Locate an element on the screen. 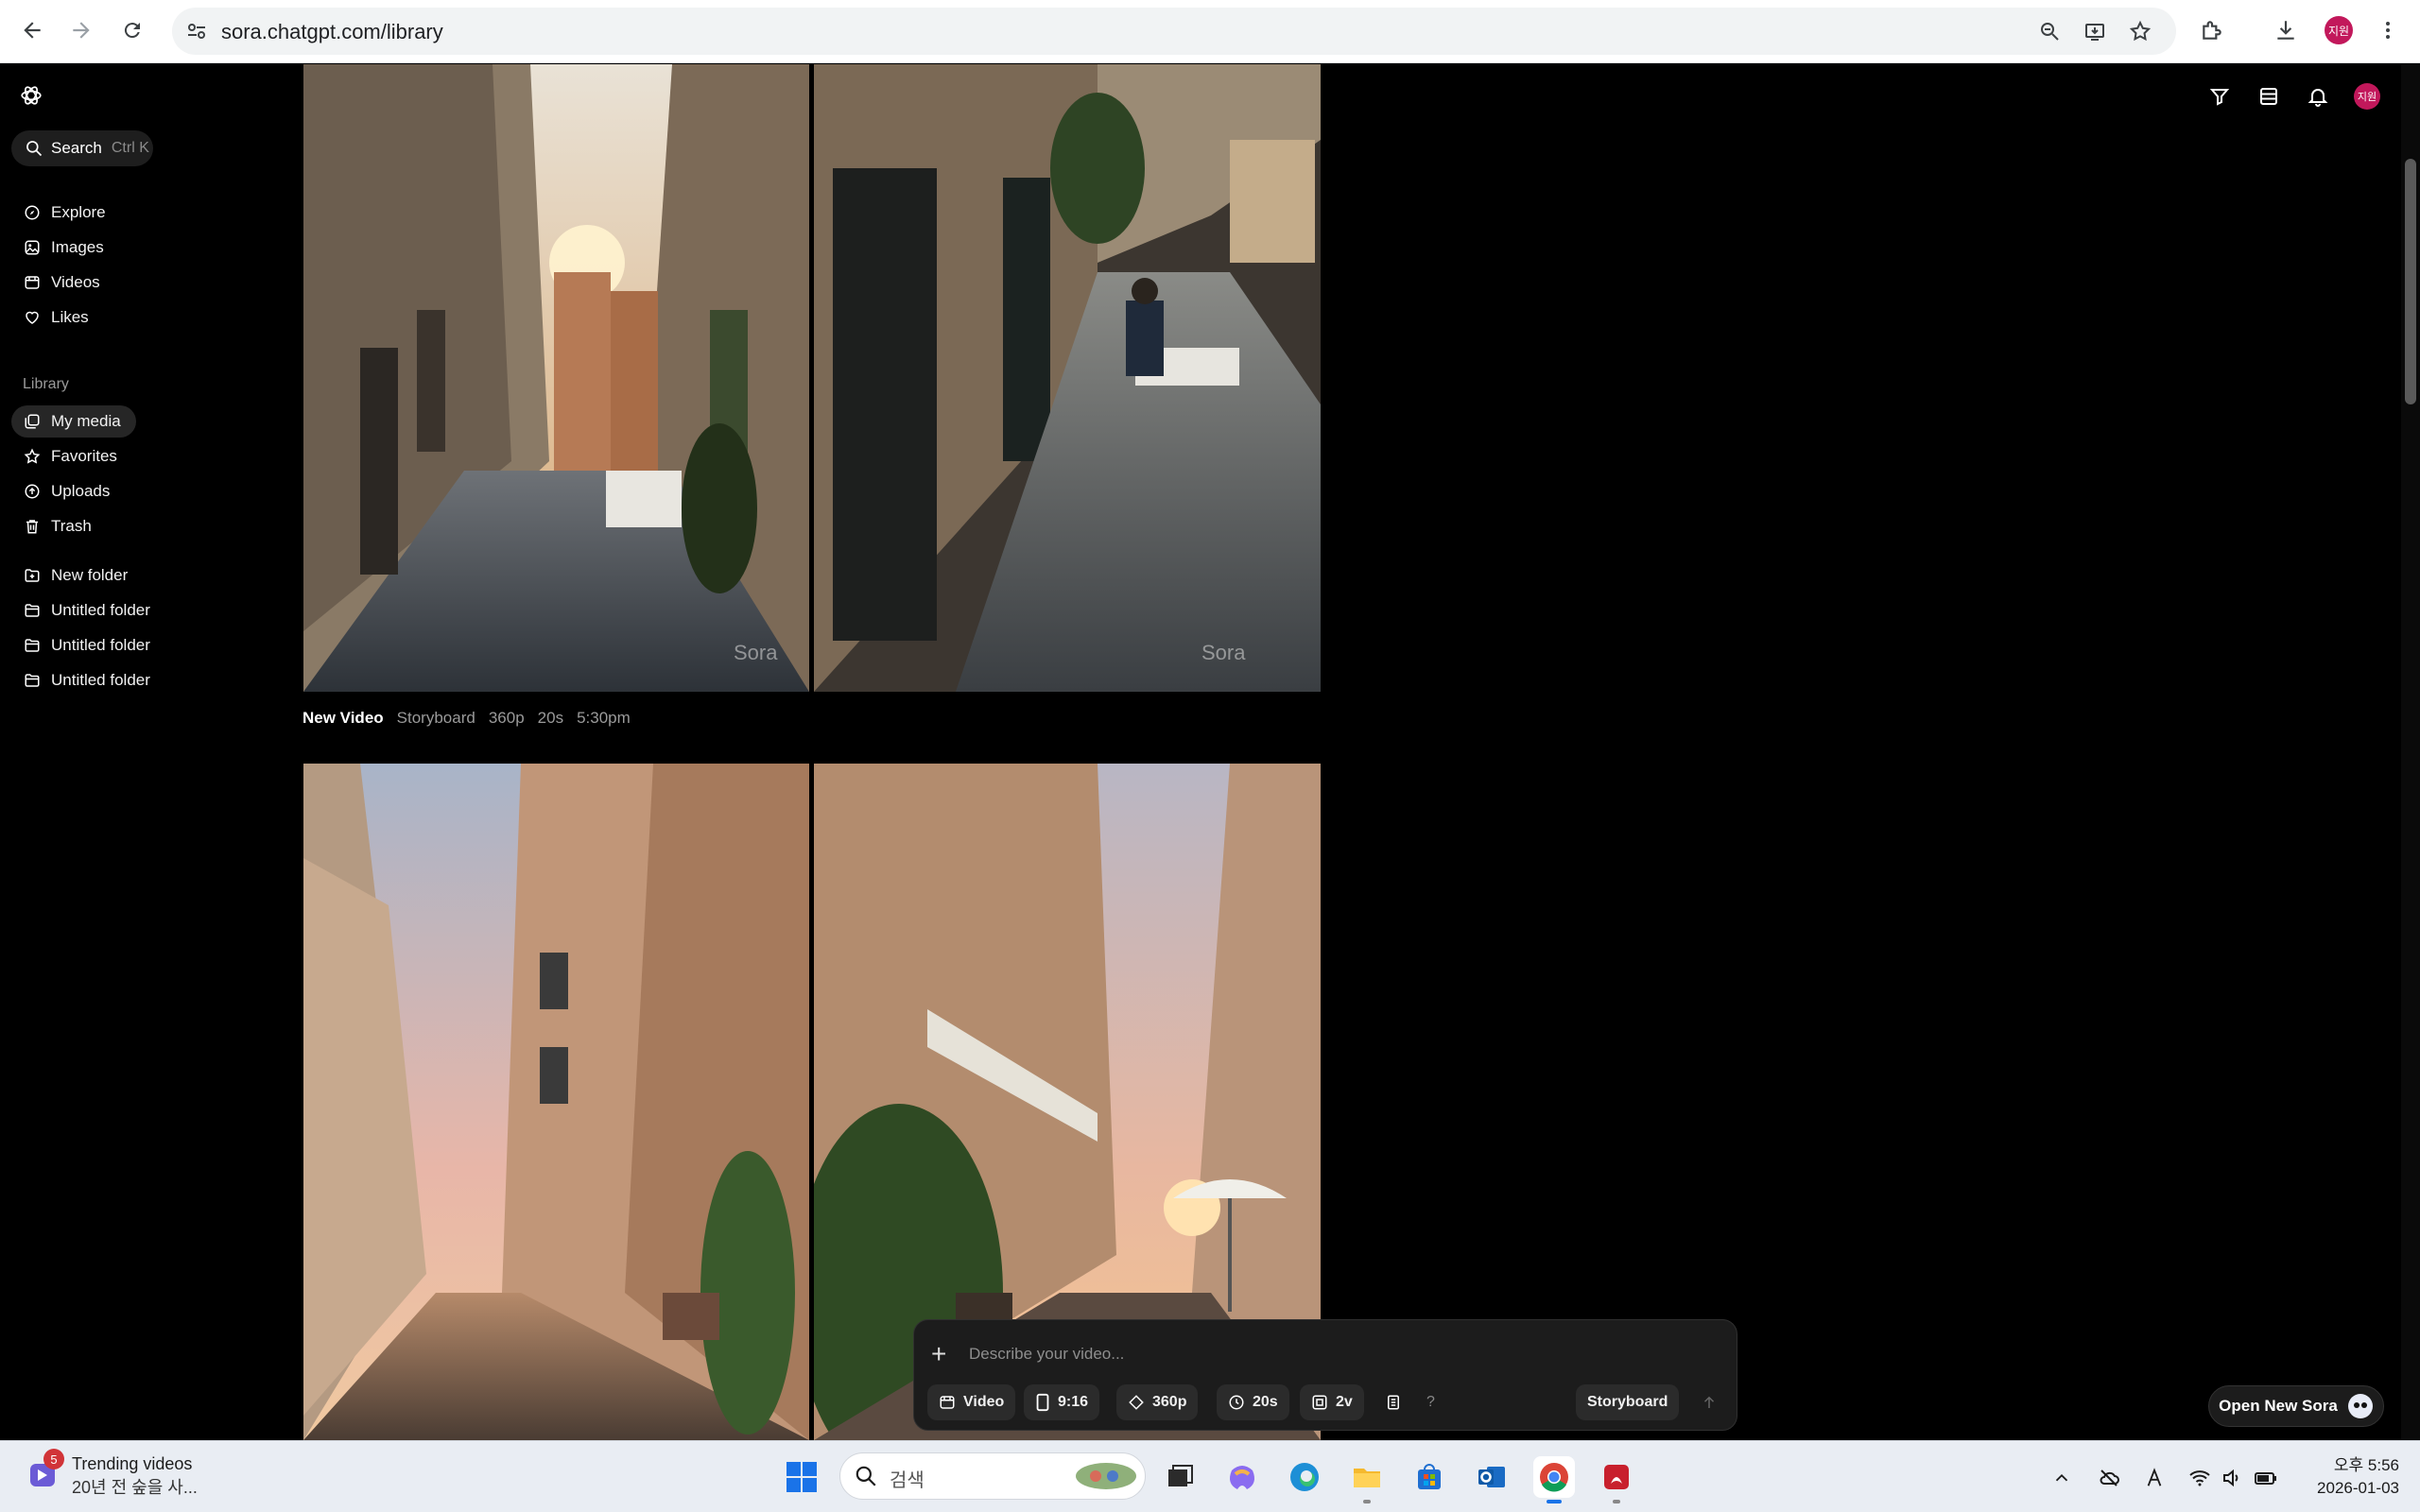 This screenshot has height=1512, width=2420. reload-button is located at coordinates (132, 30).